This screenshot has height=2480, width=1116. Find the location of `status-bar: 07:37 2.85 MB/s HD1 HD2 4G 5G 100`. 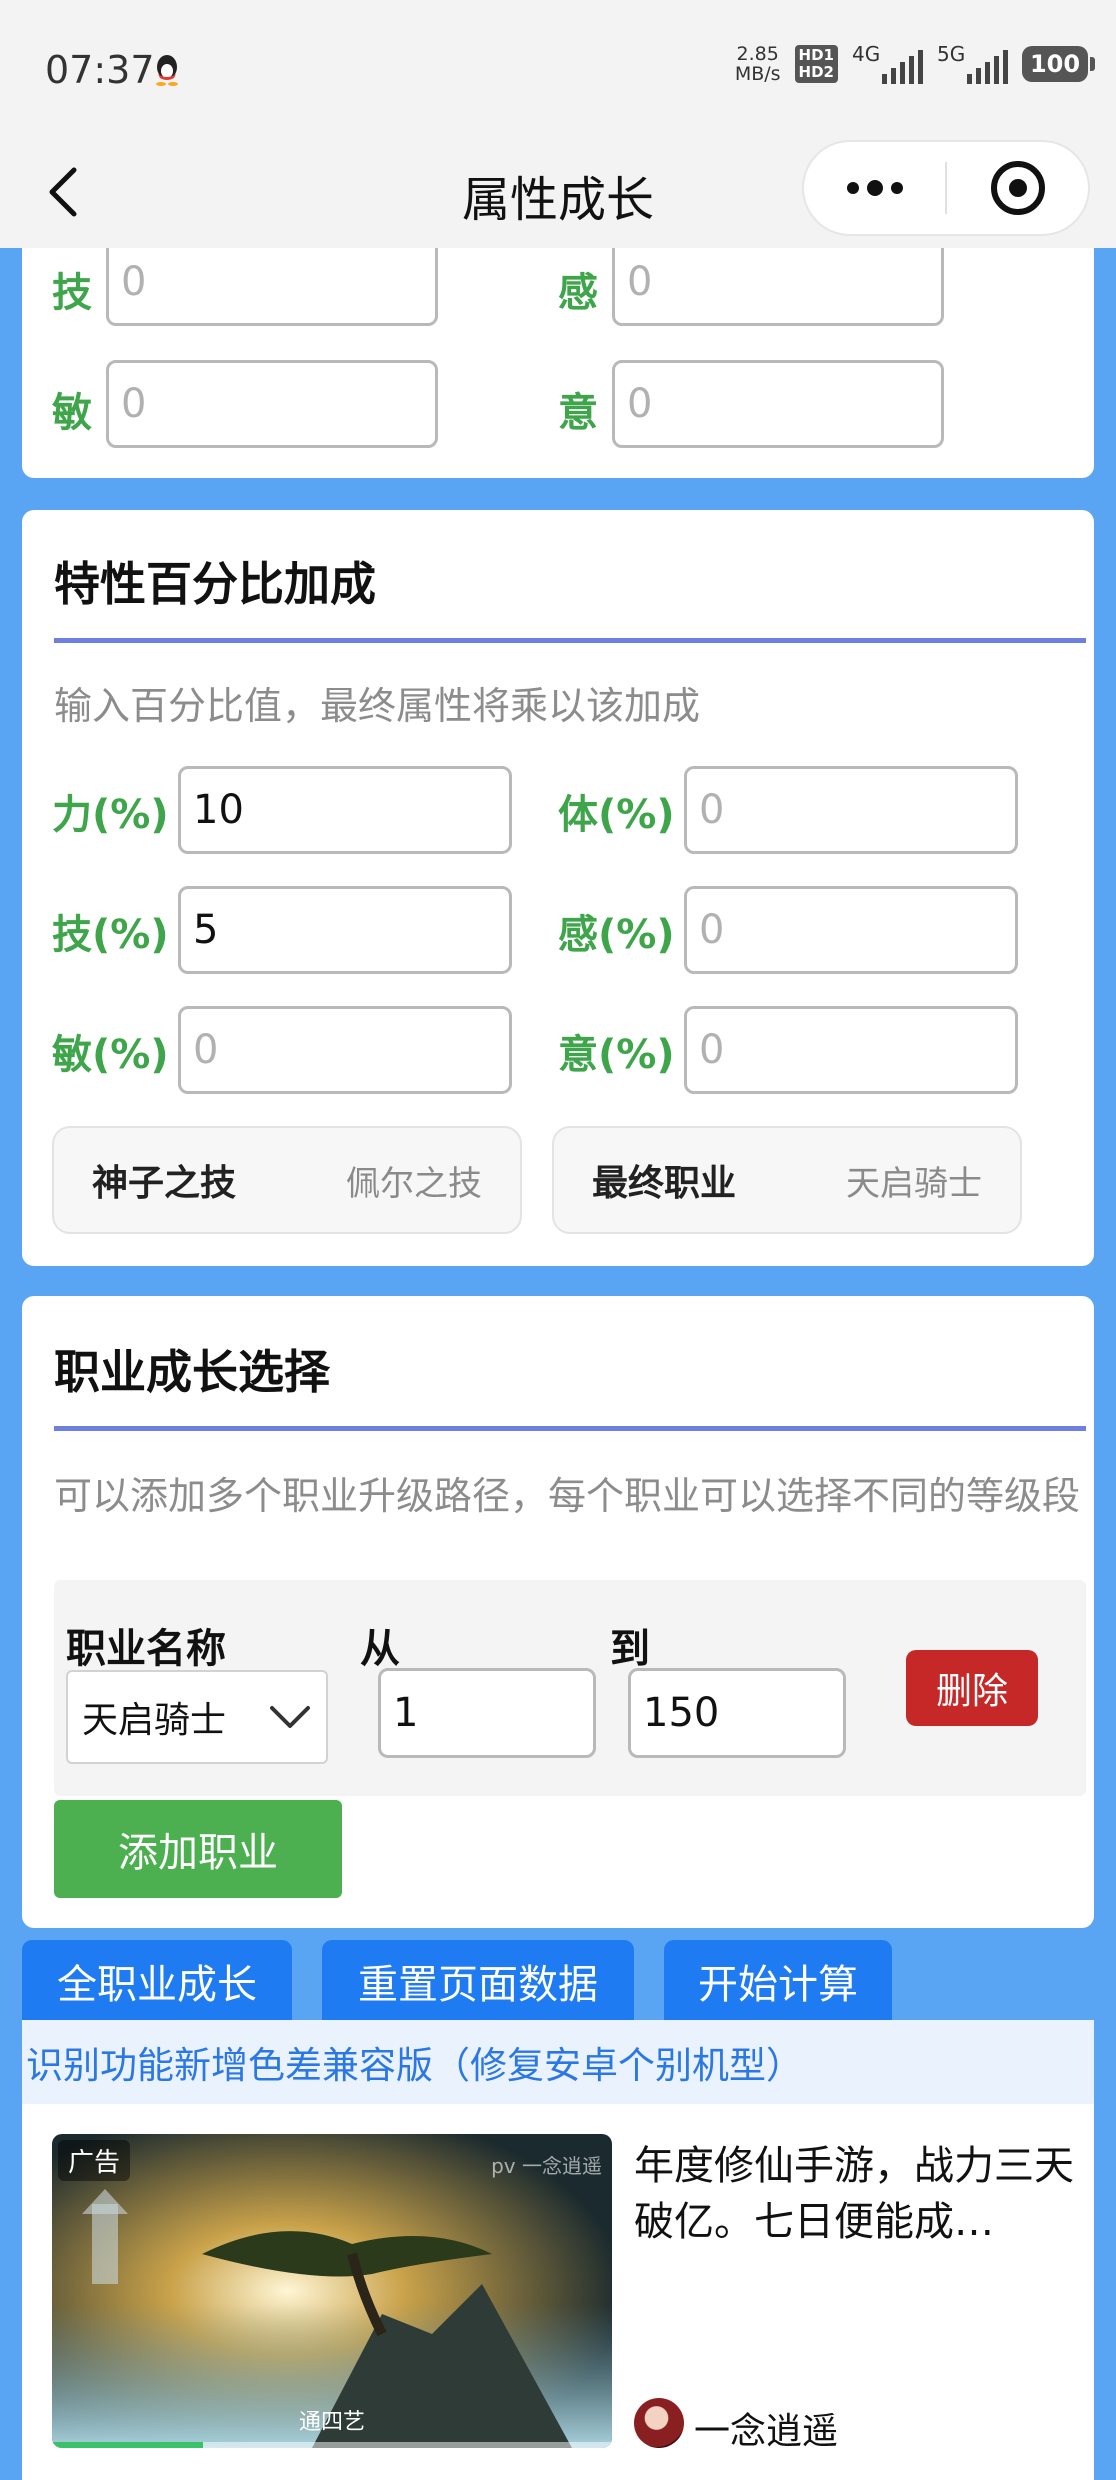

status-bar: 07:37 2.85 MB/s HD1 HD2 4G 5G 100 is located at coordinates (558, 70).